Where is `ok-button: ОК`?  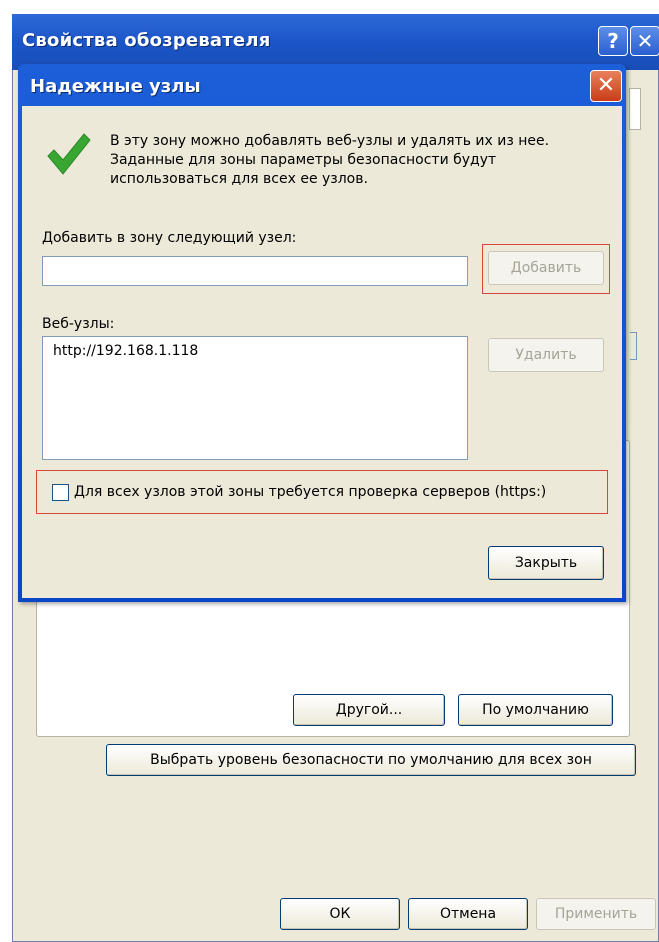 ok-button: ОК is located at coordinates (340, 914).